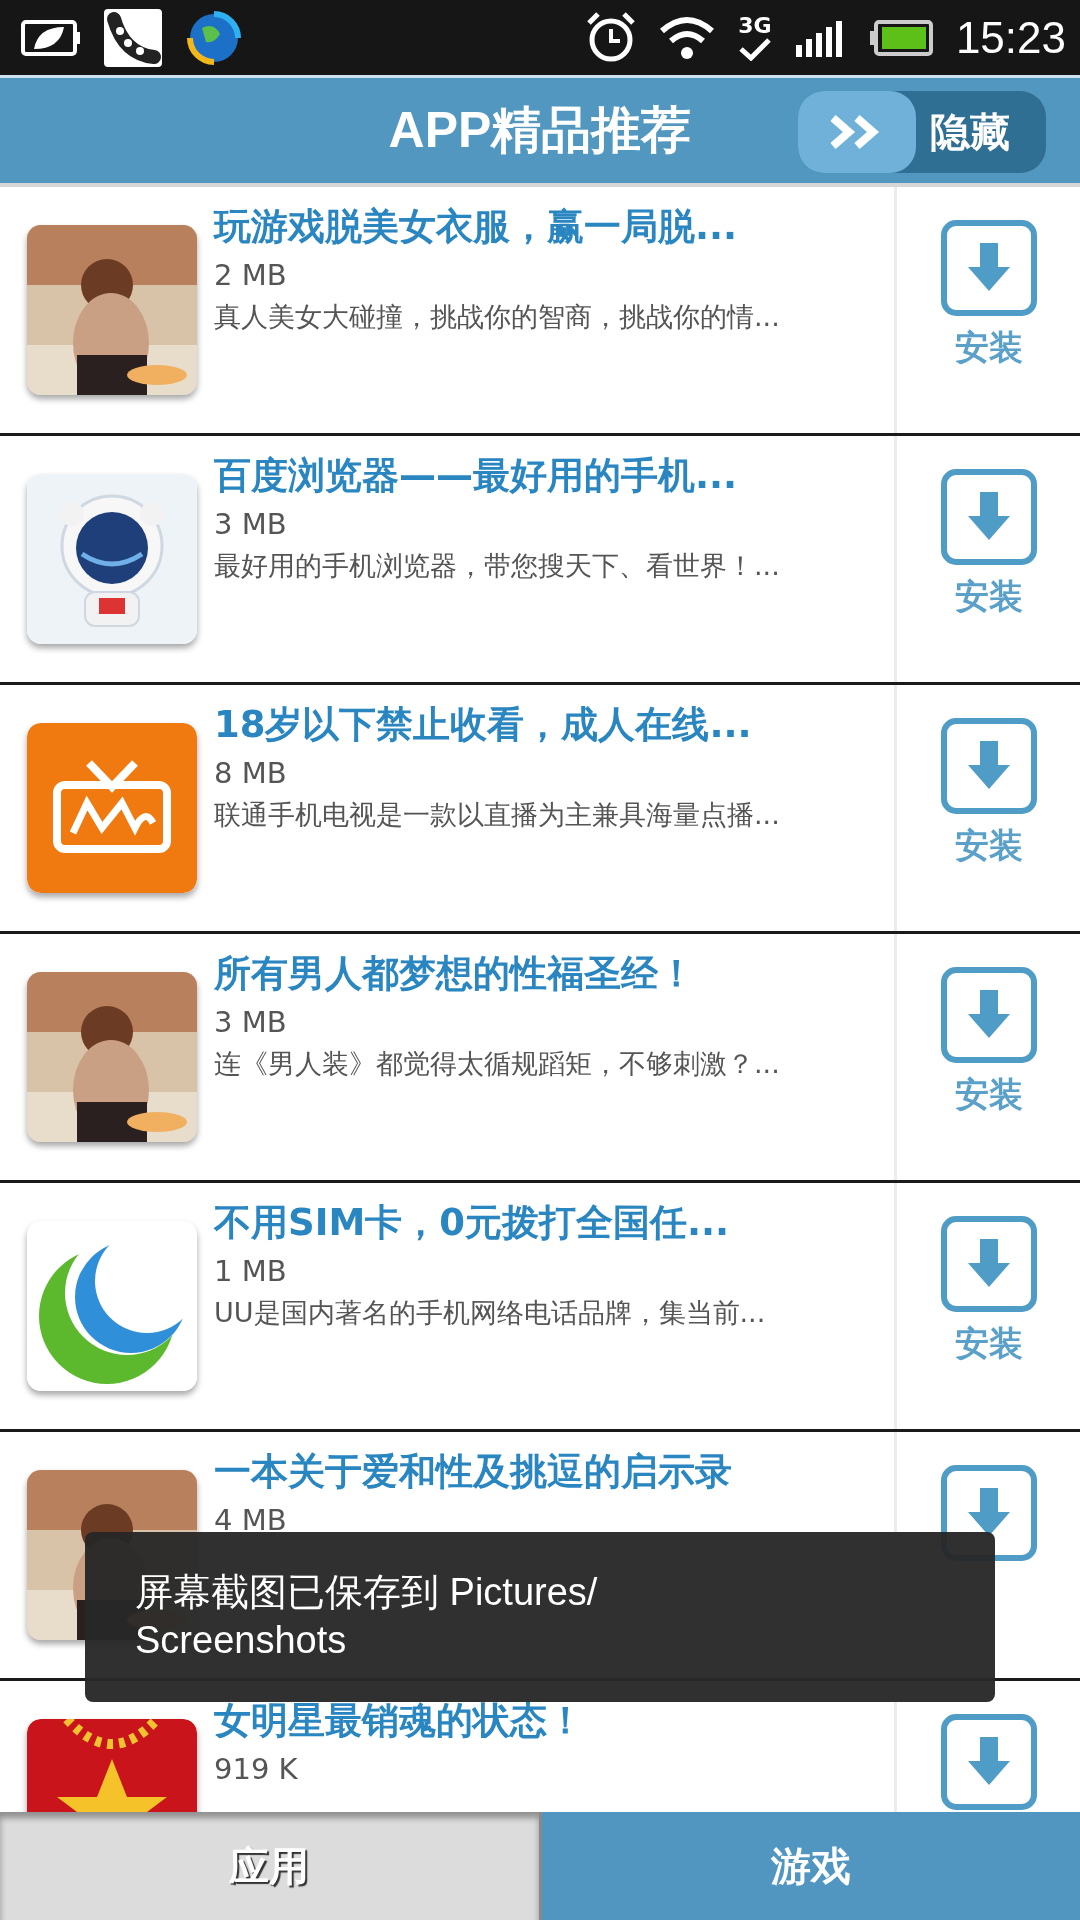 The image size is (1080, 1920). What do you see at coordinates (922, 132) in the screenshot?
I see `hide-button: 隐藏` at bounding box center [922, 132].